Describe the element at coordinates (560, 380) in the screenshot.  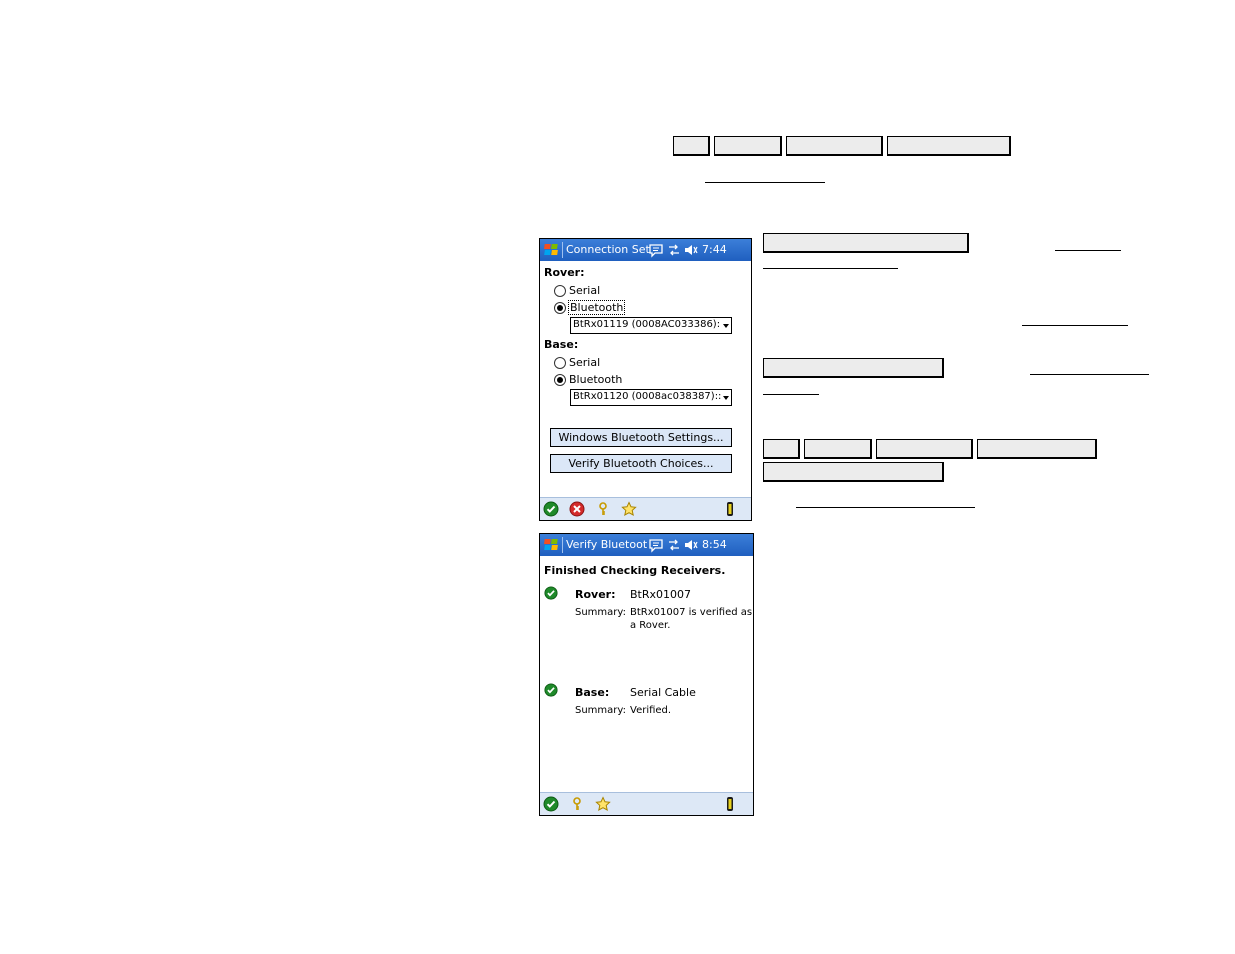
I see `base-bluetooth-radio` at that location.